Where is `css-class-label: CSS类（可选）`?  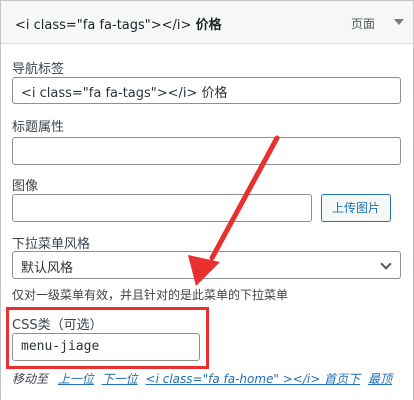
css-class-label: CSS类（可选） is located at coordinates (57, 325).